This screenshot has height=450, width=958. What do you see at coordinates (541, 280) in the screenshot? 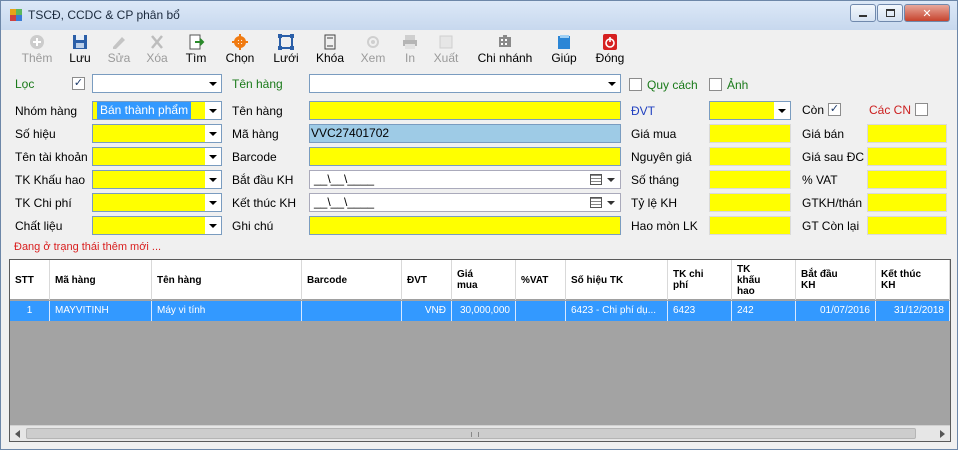
I see `column-header-vat: %VAT` at bounding box center [541, 280].